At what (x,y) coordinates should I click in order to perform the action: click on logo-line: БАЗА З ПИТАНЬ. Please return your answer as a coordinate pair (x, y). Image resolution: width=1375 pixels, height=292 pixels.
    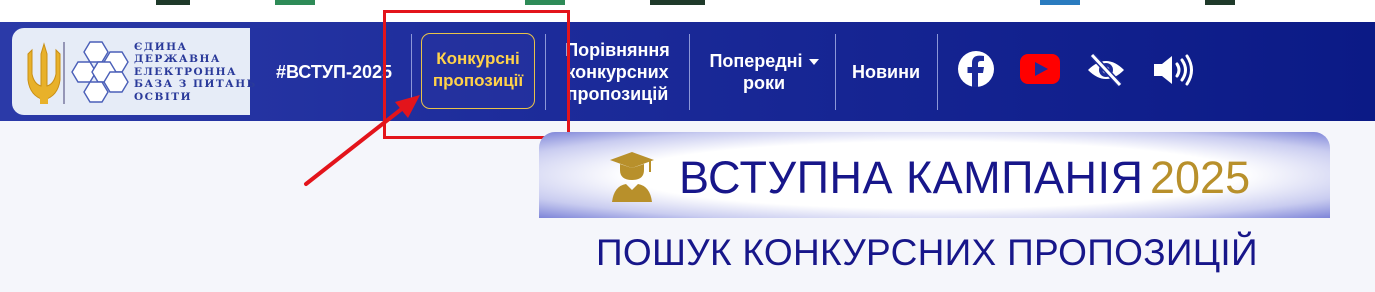
    Looking at the image, I should click on (195, 84).